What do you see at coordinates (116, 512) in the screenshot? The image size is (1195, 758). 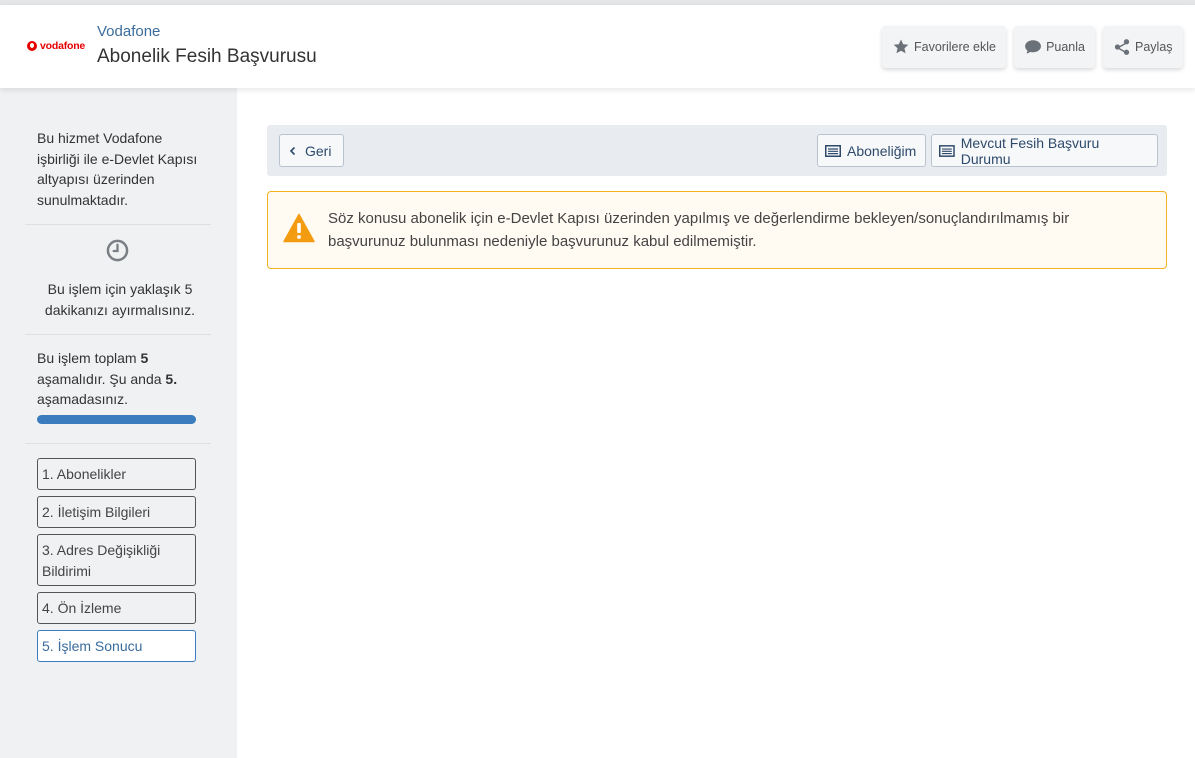 I see `step-iletisim-bilgileri: 2. İletişim Bilgileri` at bounding box center [116, 512].